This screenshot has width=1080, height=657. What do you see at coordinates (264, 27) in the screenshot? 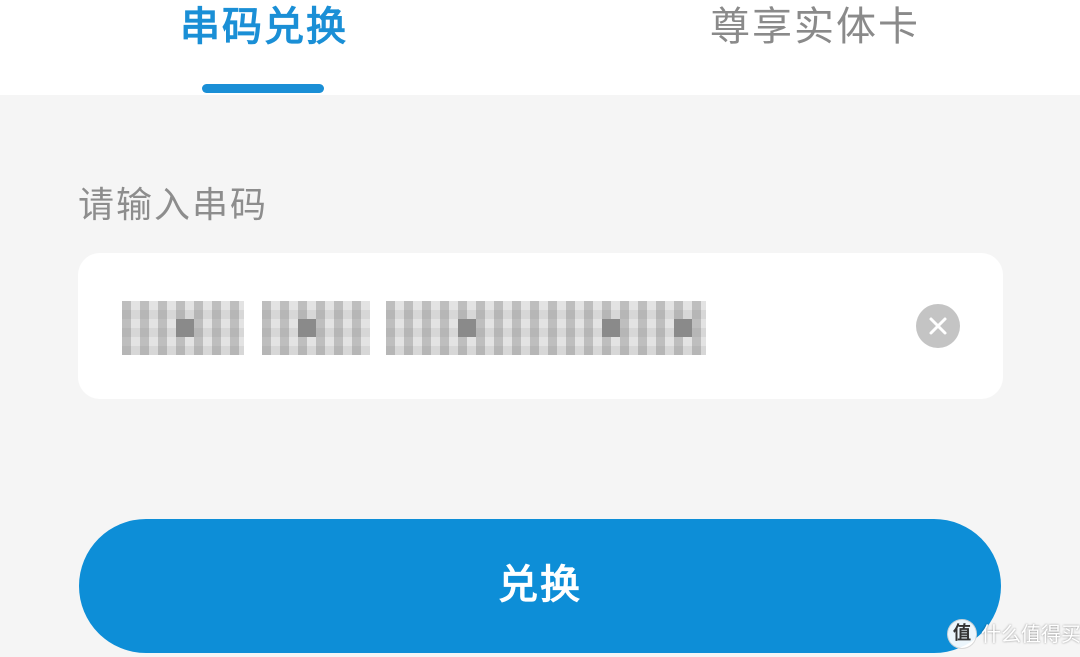
I see `tab-label-serial-code-redeem: 串码兑换` at bounding box center [264, 27].